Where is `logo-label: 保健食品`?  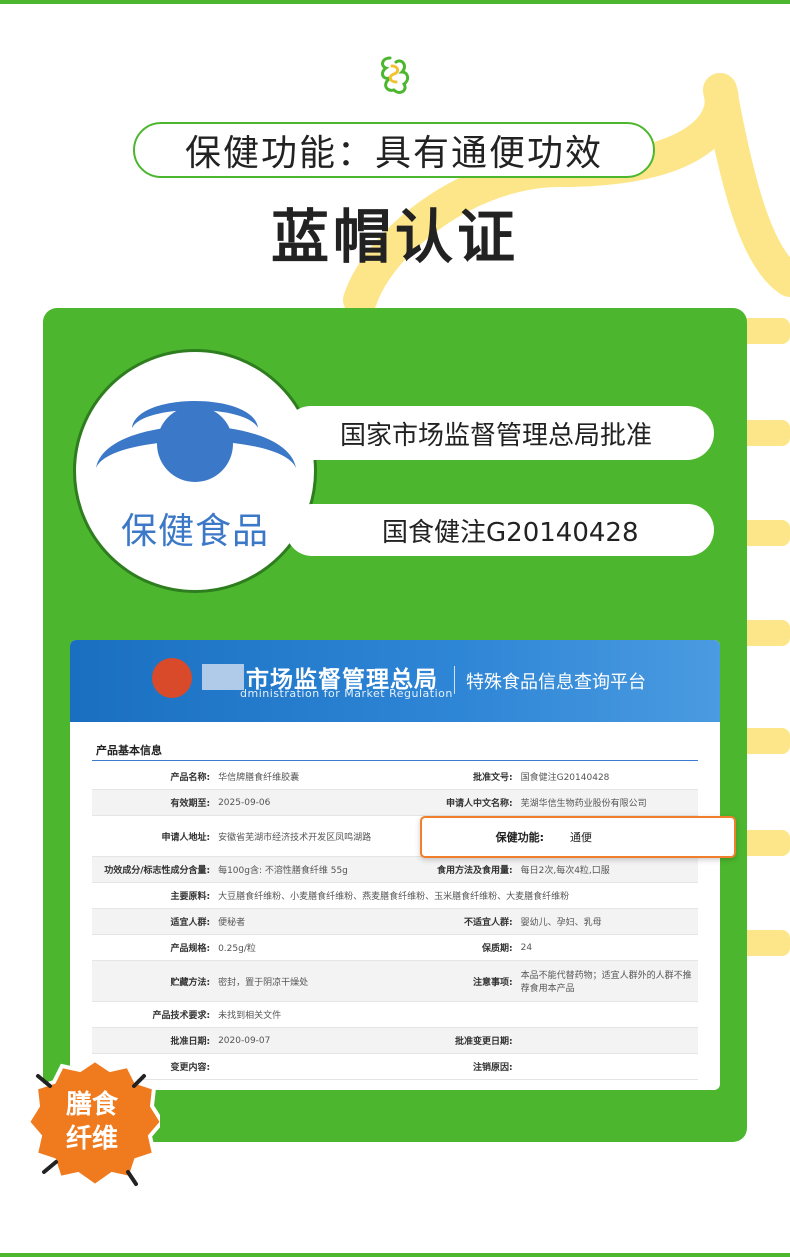
logo-label: 保健食品 is located at coordinates (194, 531).